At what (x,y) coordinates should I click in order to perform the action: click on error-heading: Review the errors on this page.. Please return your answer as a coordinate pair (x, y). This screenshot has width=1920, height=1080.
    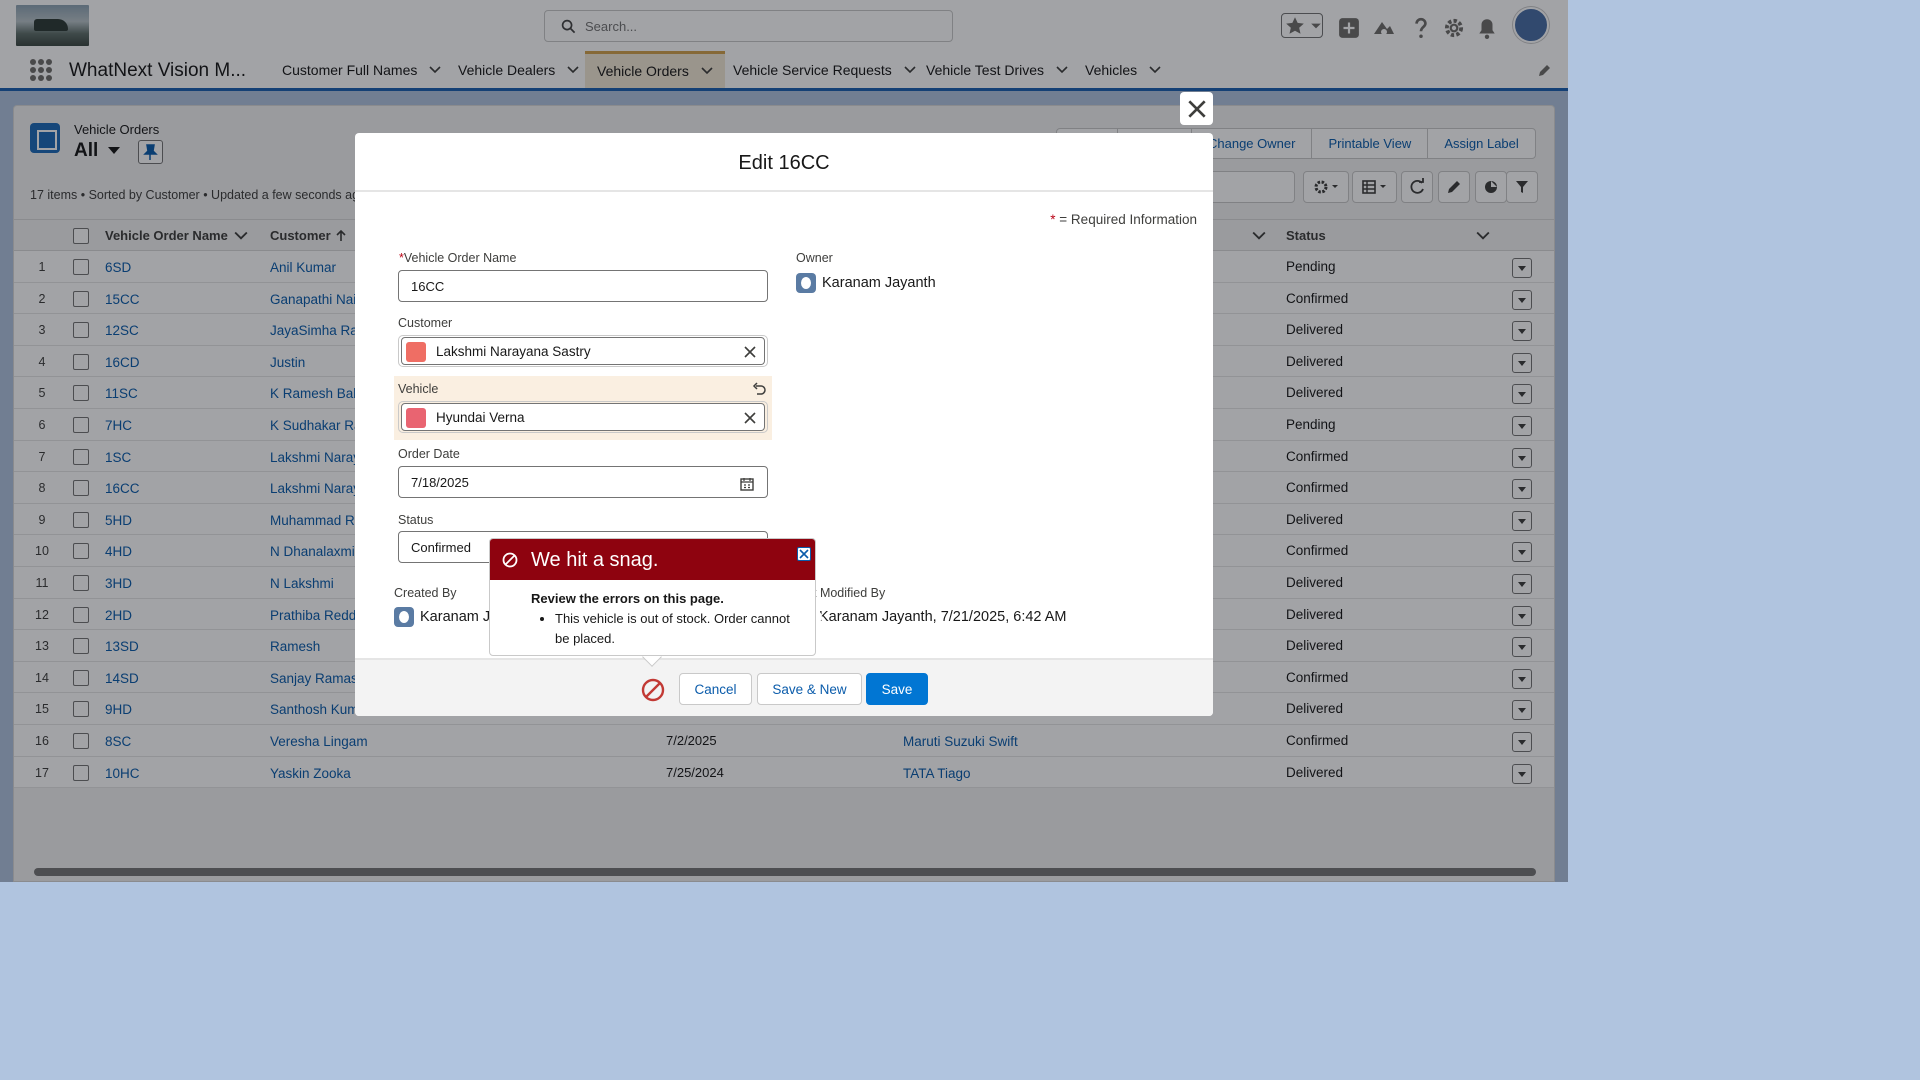
    Looking at the image, I should click on (627, 598).